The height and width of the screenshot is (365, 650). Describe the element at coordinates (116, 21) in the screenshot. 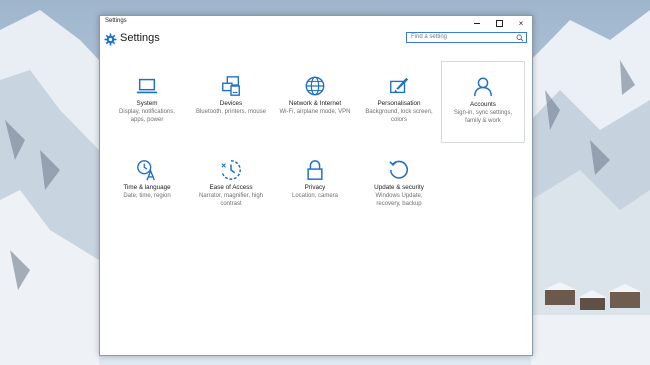

I see `window-title: Settings` at that location.